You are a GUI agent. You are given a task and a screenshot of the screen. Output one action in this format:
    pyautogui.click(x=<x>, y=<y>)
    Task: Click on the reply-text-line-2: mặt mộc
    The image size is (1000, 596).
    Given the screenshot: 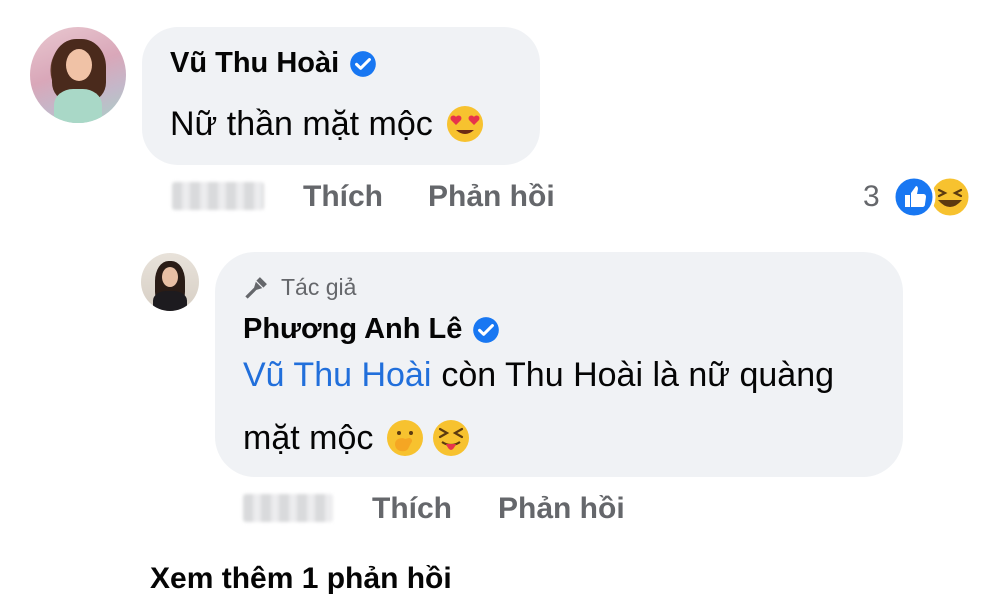 What is the action you would take?
    pyautogui.click(x=357, y=438)
    